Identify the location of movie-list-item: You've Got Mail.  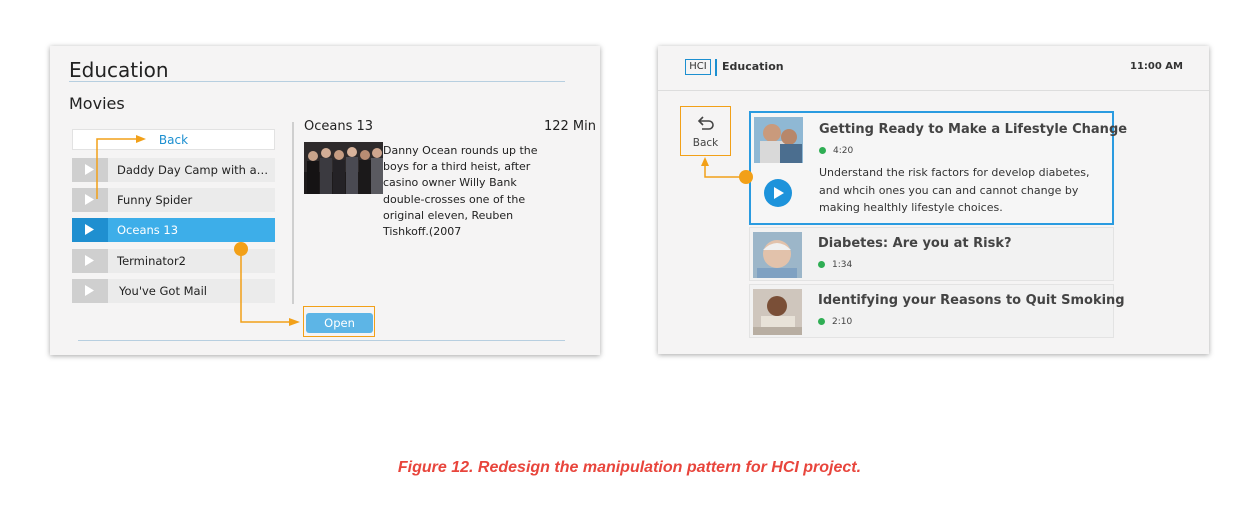
(173, 291).